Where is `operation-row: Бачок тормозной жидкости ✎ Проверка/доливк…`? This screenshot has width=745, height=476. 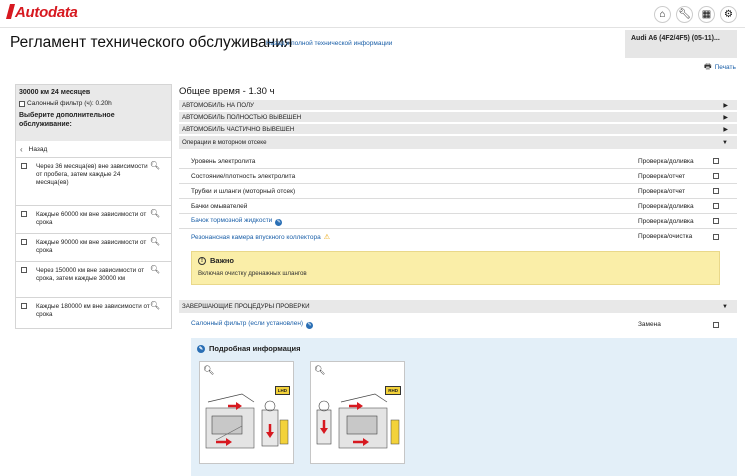 operation-row: Бачок тормозной жидкости ✎ Проверка/доливк… is located at coordinates (458, 221).